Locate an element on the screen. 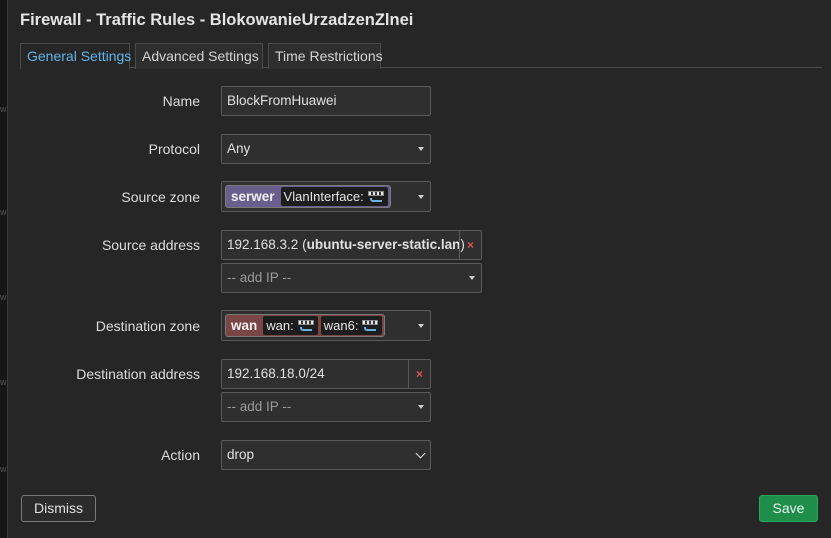 The image size is (831, 538). destination-ip-text: 192.168.18.0/24 is located at coordinates (276, 373).